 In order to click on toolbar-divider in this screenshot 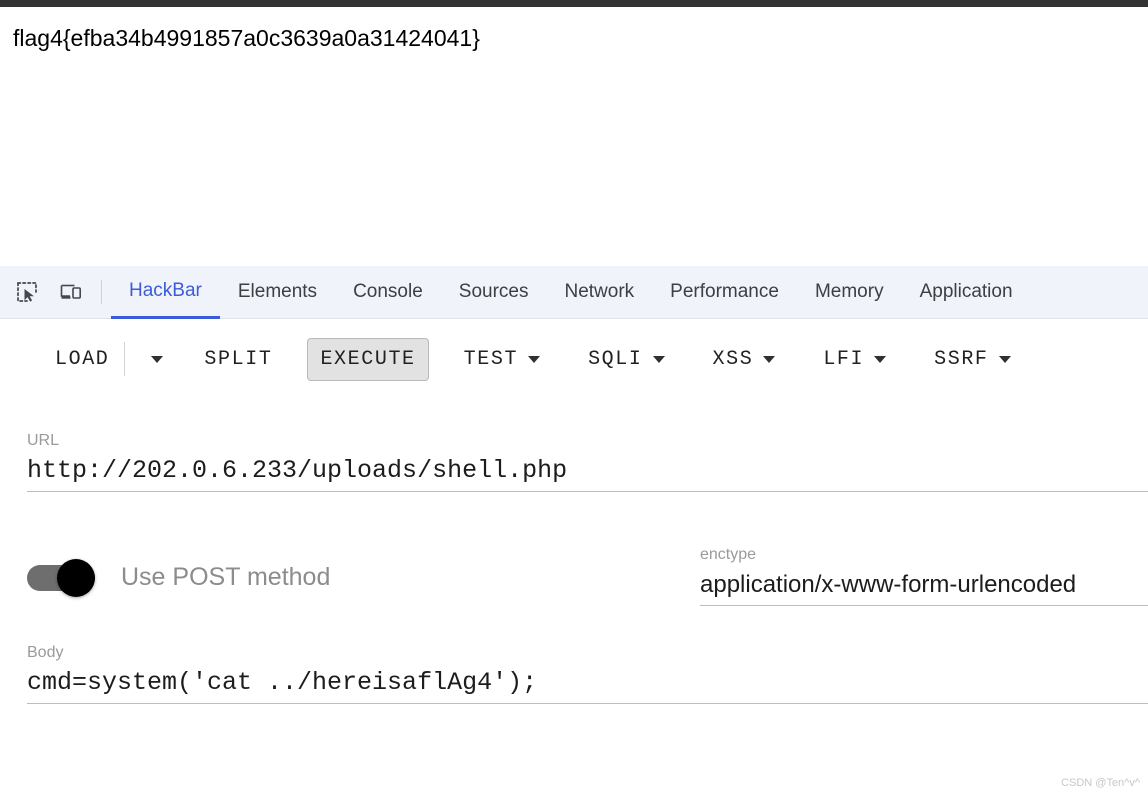, I will do `click(101, 292)`.